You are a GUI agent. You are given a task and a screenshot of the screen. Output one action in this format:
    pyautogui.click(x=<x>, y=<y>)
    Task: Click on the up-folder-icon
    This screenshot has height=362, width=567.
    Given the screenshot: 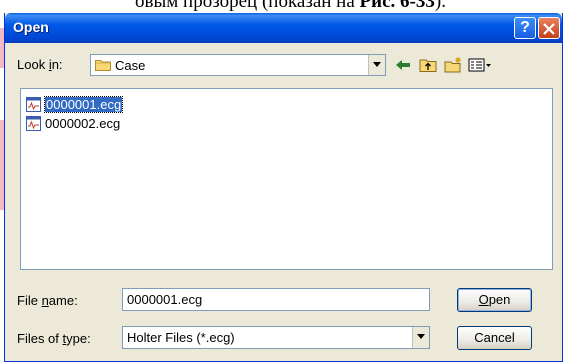 What is the action you would take?
    pyautogui.click(x=428, y=65)
    